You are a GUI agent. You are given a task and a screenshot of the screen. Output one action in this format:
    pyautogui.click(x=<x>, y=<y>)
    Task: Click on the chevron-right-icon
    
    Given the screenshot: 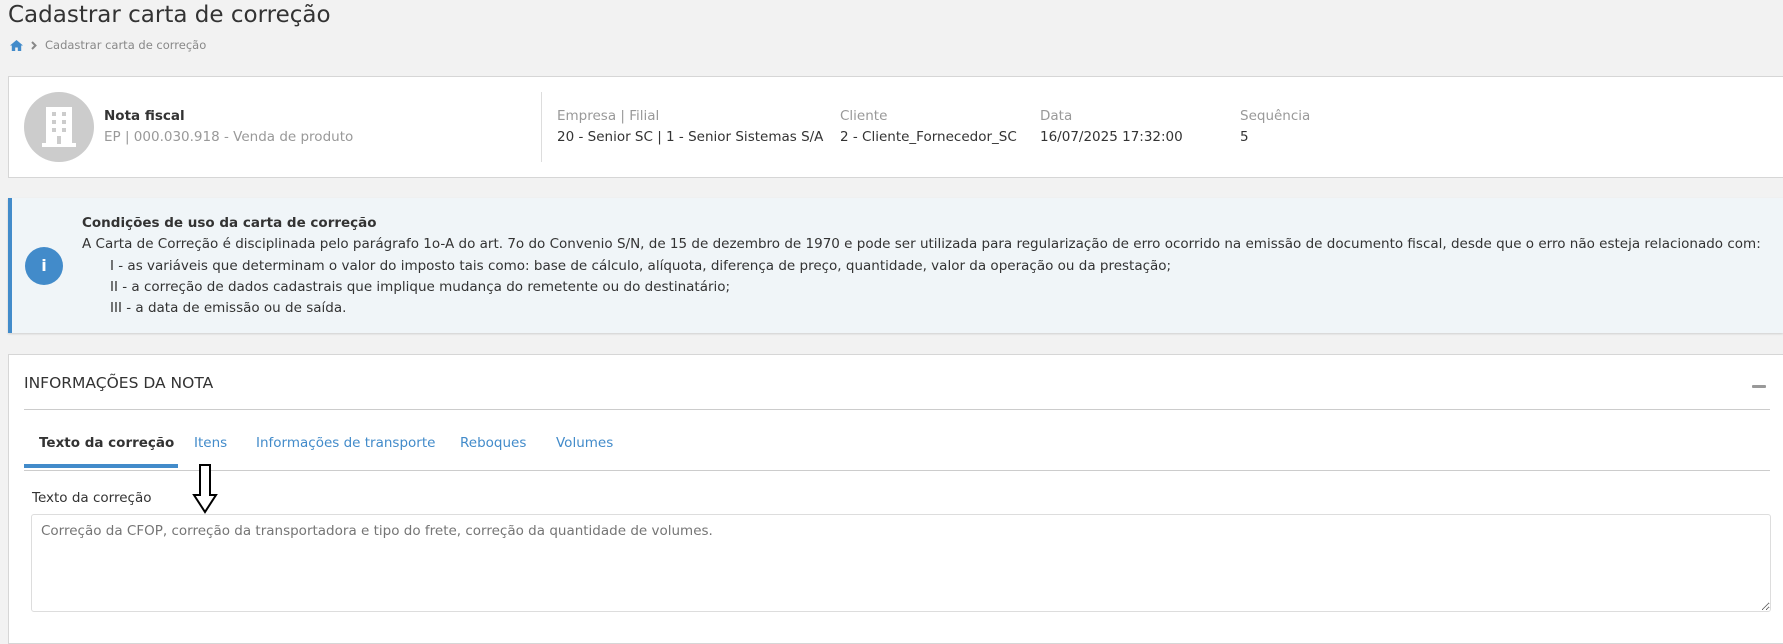 What is the action you would take?
    pyautogui.click(x=34, y=45)
    